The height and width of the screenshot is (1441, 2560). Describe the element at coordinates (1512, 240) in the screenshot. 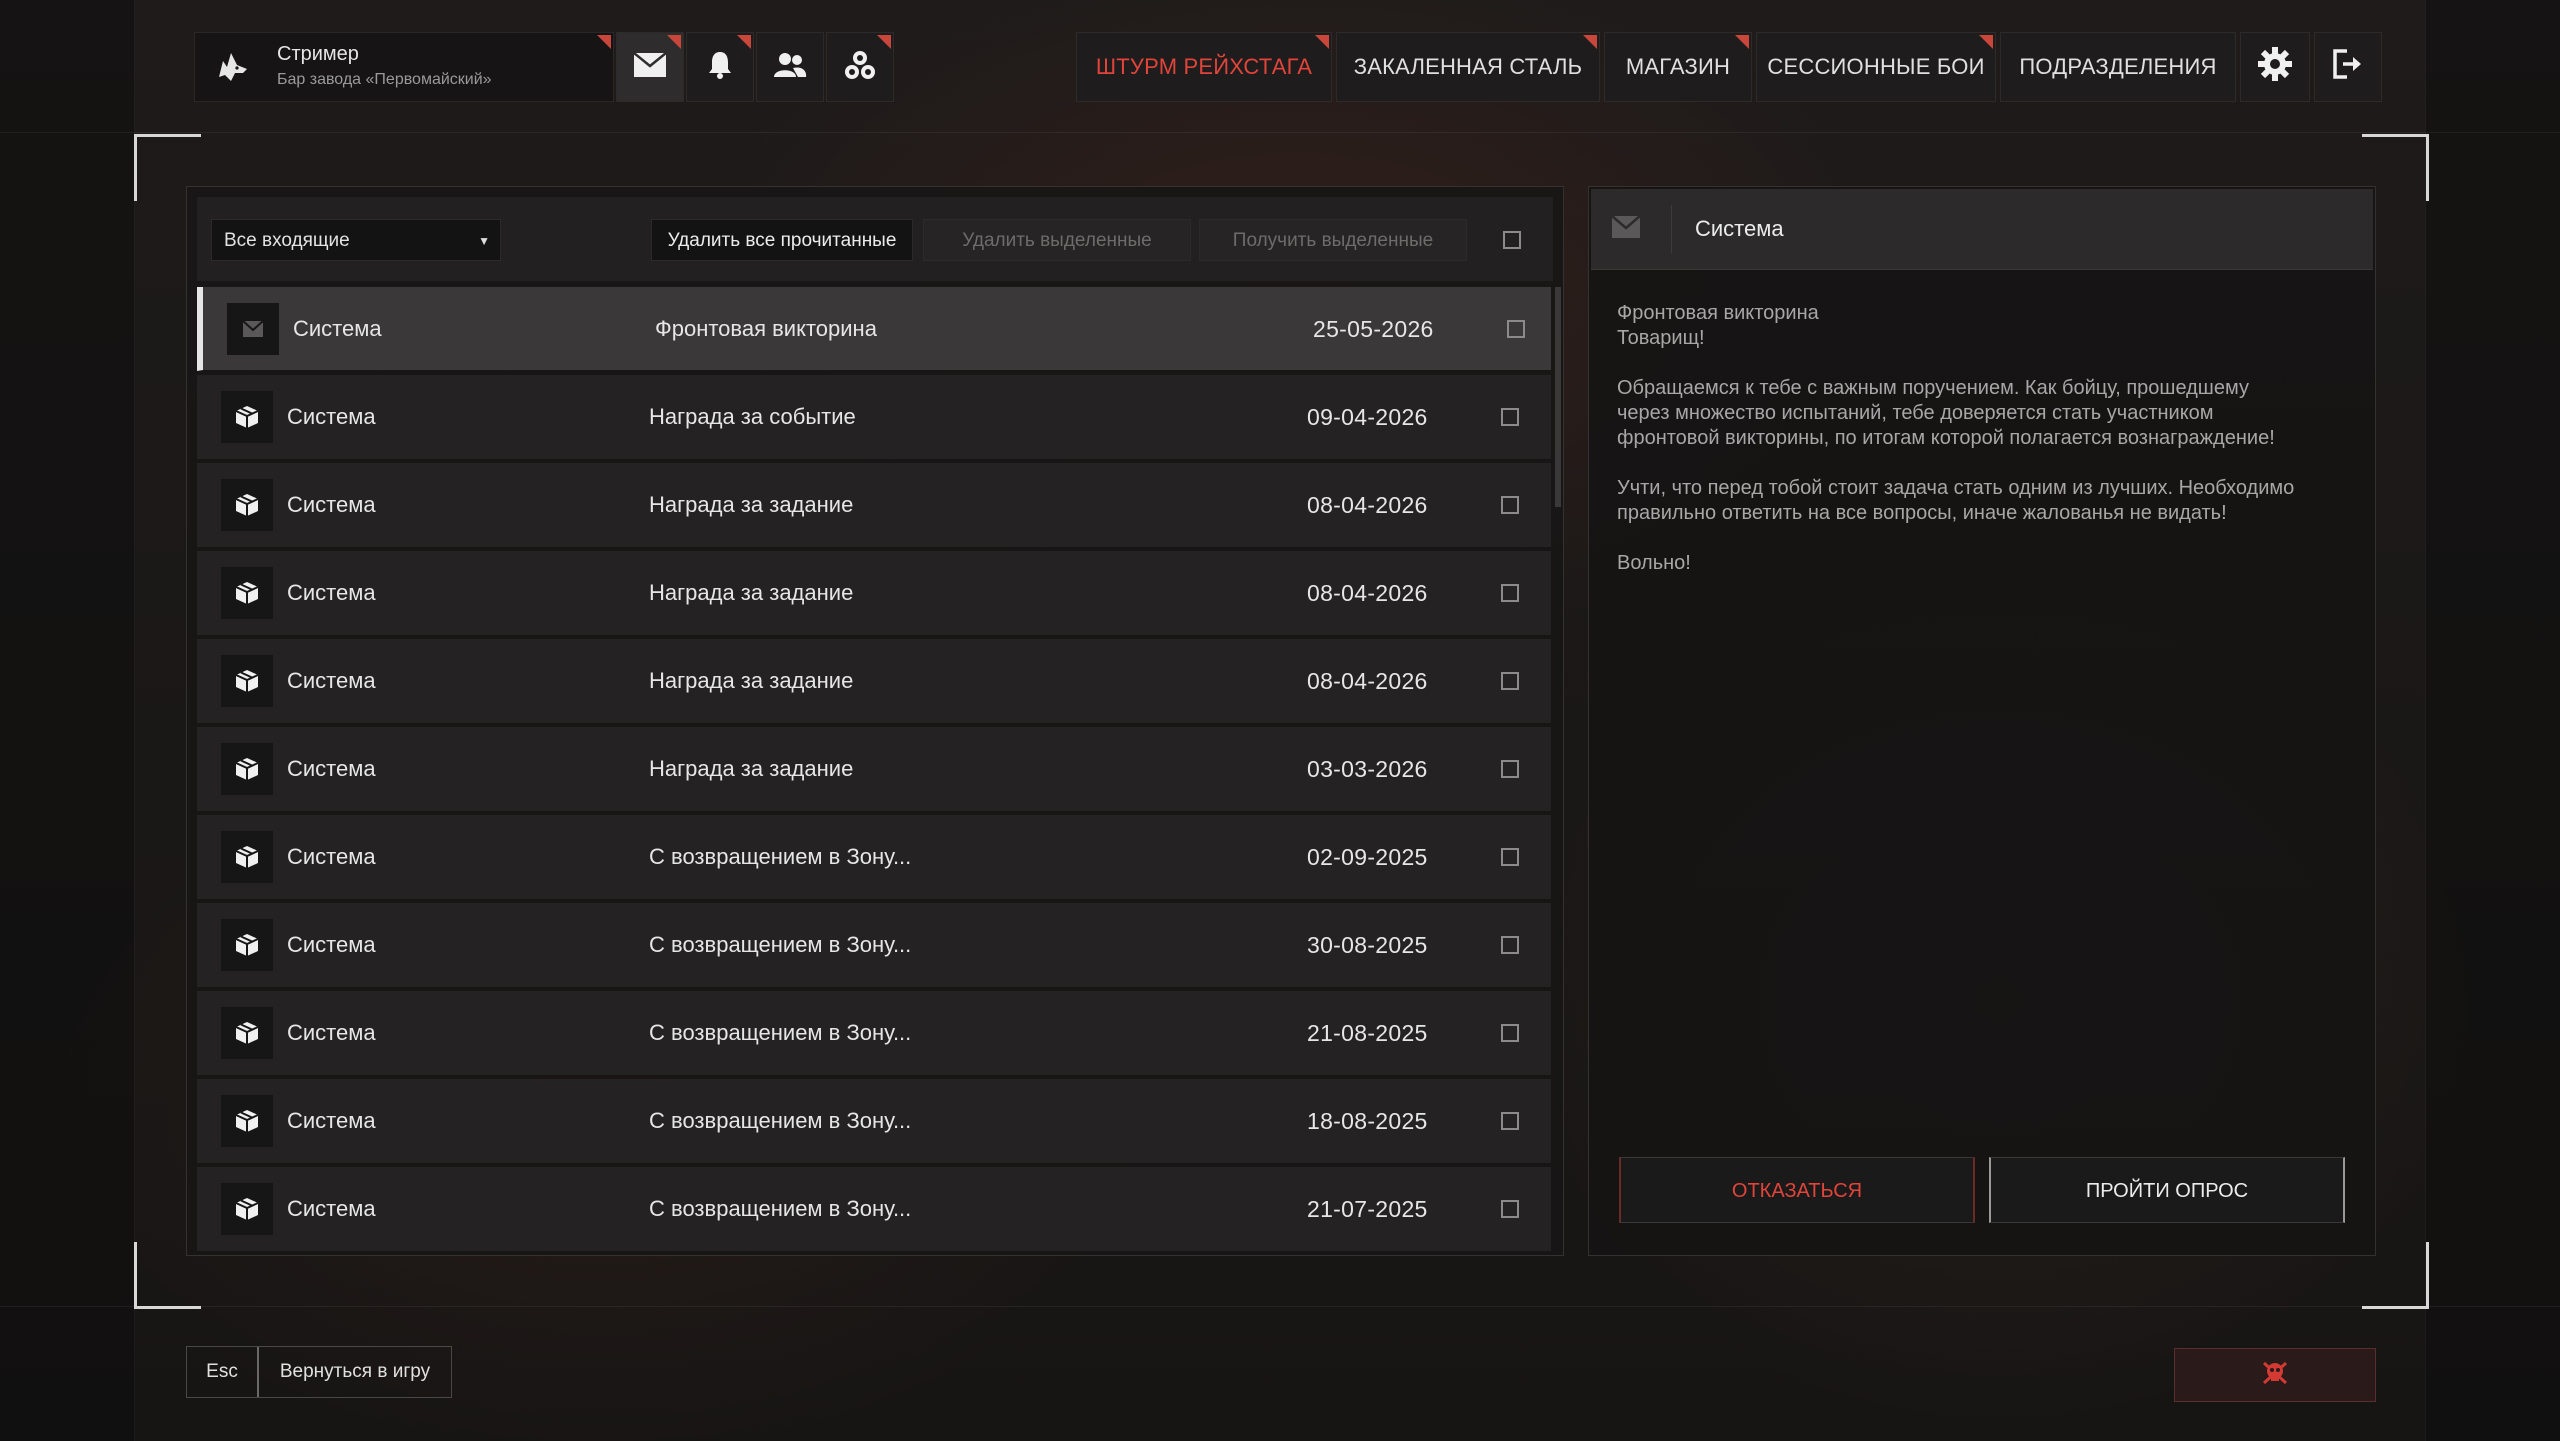

I see `select-all-checkbox` at that location.